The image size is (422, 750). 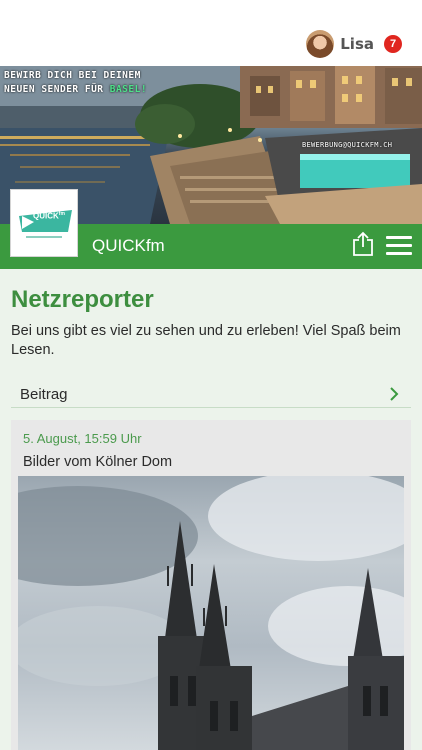 I want to click on share-icon, so click(x=363, y=244).